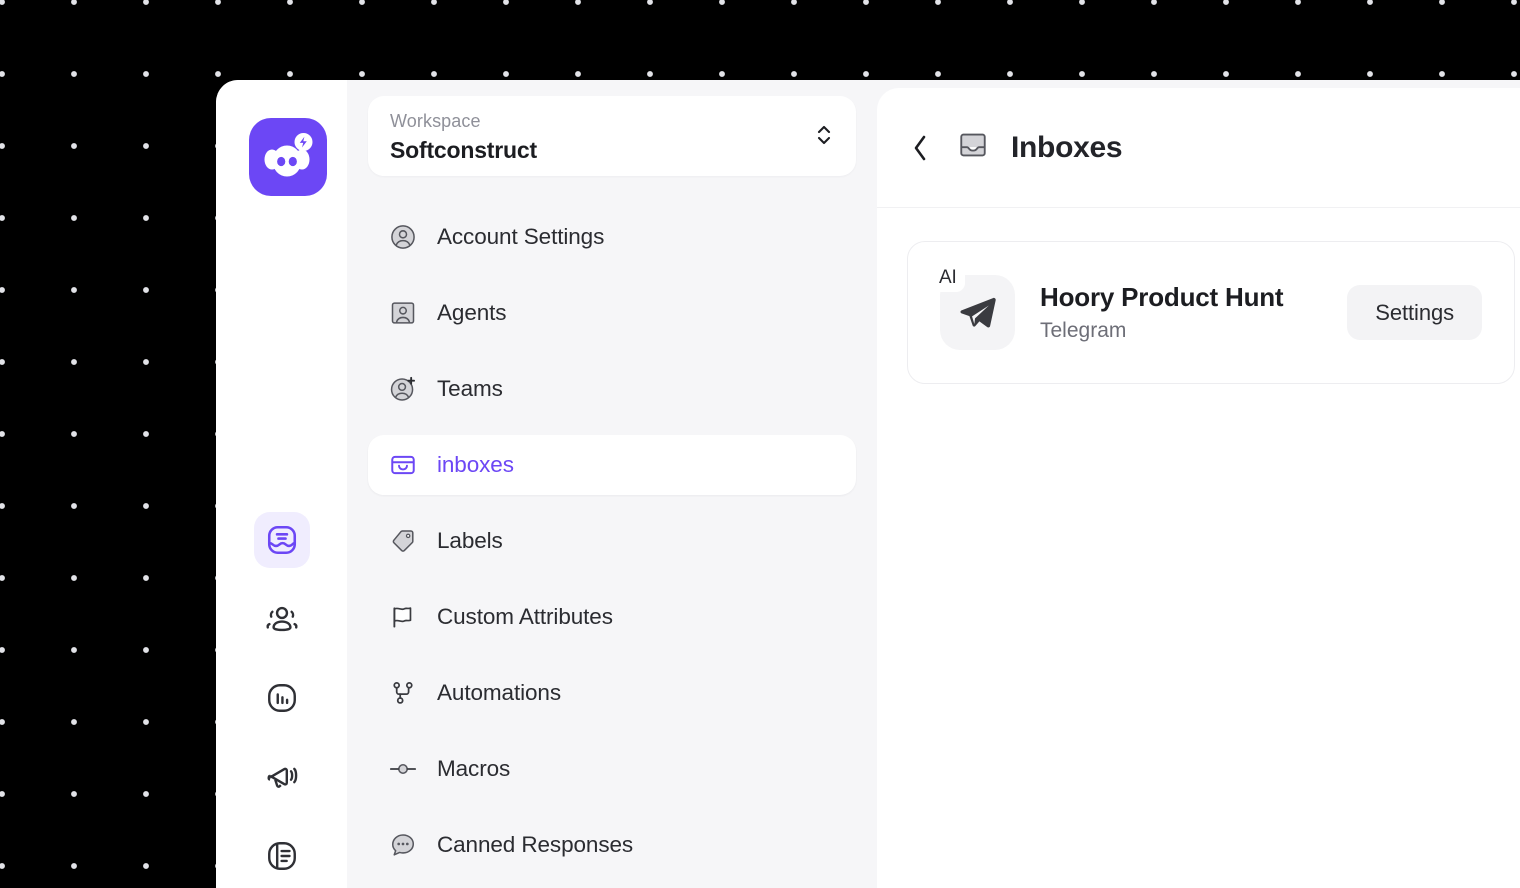 The image size is (1520, 888). What do you see at coordinates (288, 157) in the screenshot?
I see `hoory-mascot-logo` at bounding box center [288, 157].